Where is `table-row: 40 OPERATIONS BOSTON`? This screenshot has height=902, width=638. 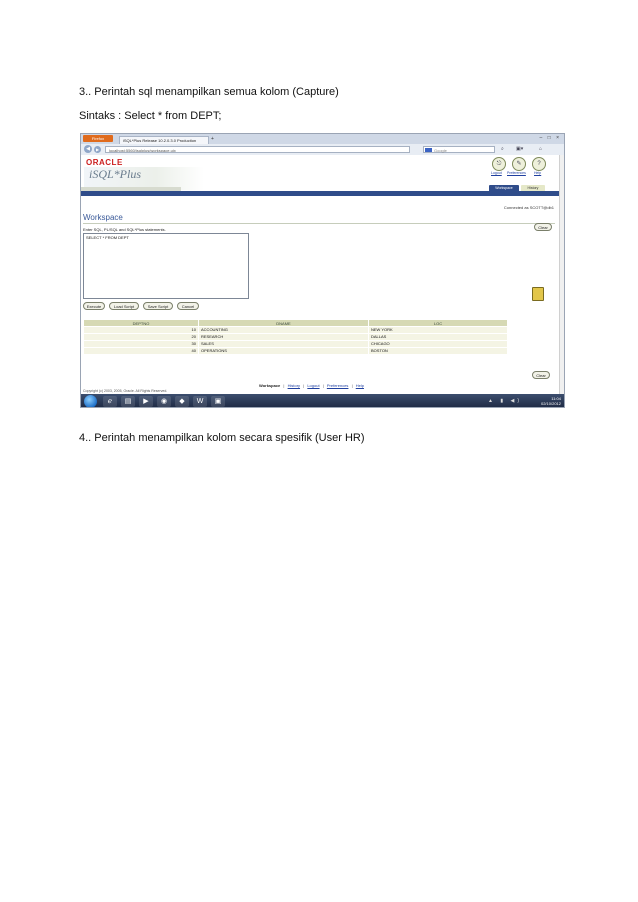
table-row: 40 OPERATIONS BOSTON is located at coordinates (295, 351).